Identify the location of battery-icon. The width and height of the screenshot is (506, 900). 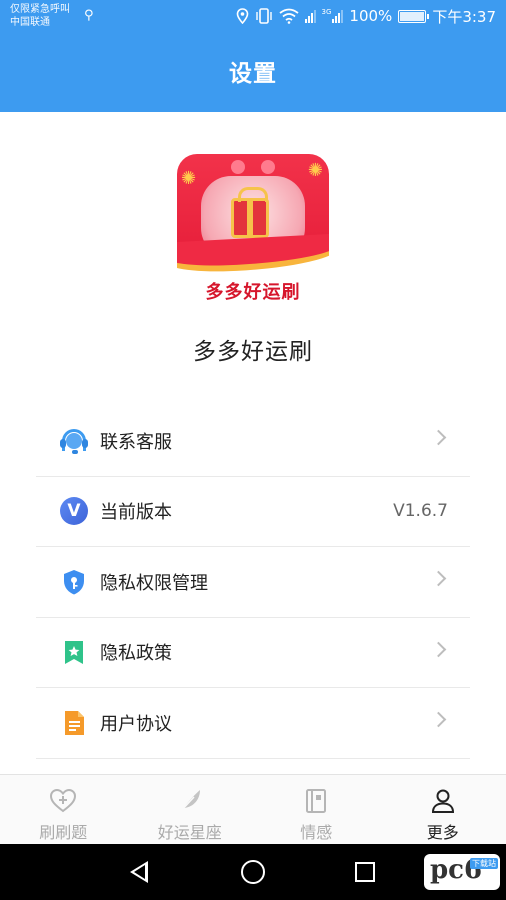
(414, 16).